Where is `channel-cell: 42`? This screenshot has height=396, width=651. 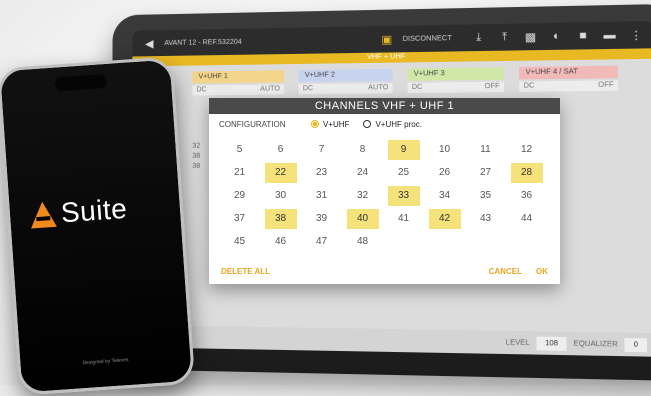 channel-cell: 42 is located at coordinates (444, 218).